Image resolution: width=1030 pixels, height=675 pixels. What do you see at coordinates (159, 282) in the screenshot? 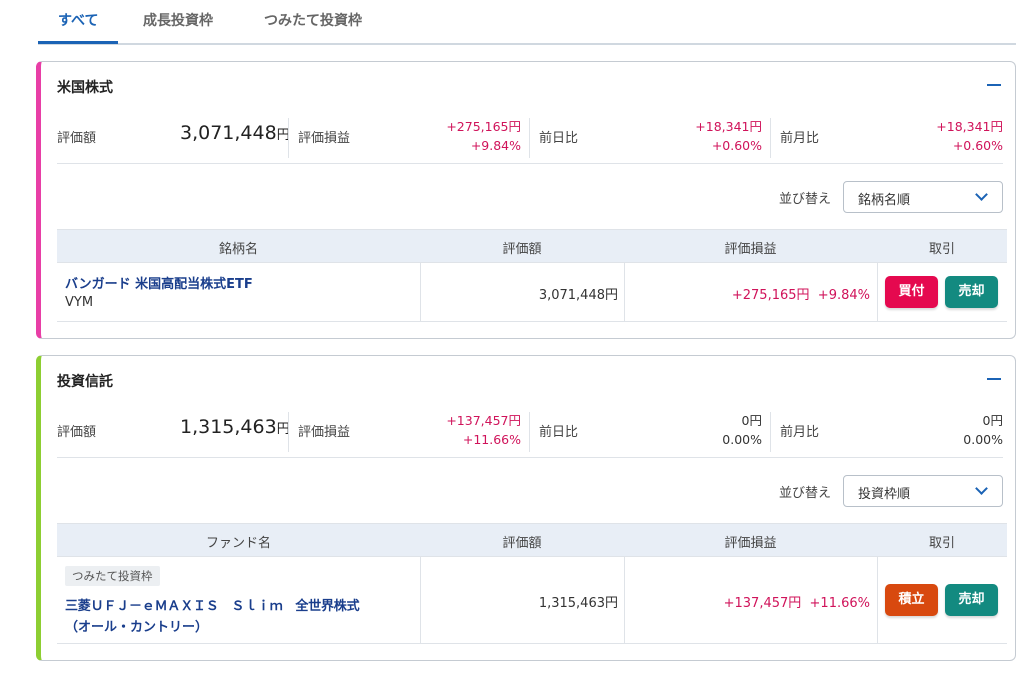
I see `security-name-link: バンガード 米国高配当株式ETF` at bounding box center [159, 282].